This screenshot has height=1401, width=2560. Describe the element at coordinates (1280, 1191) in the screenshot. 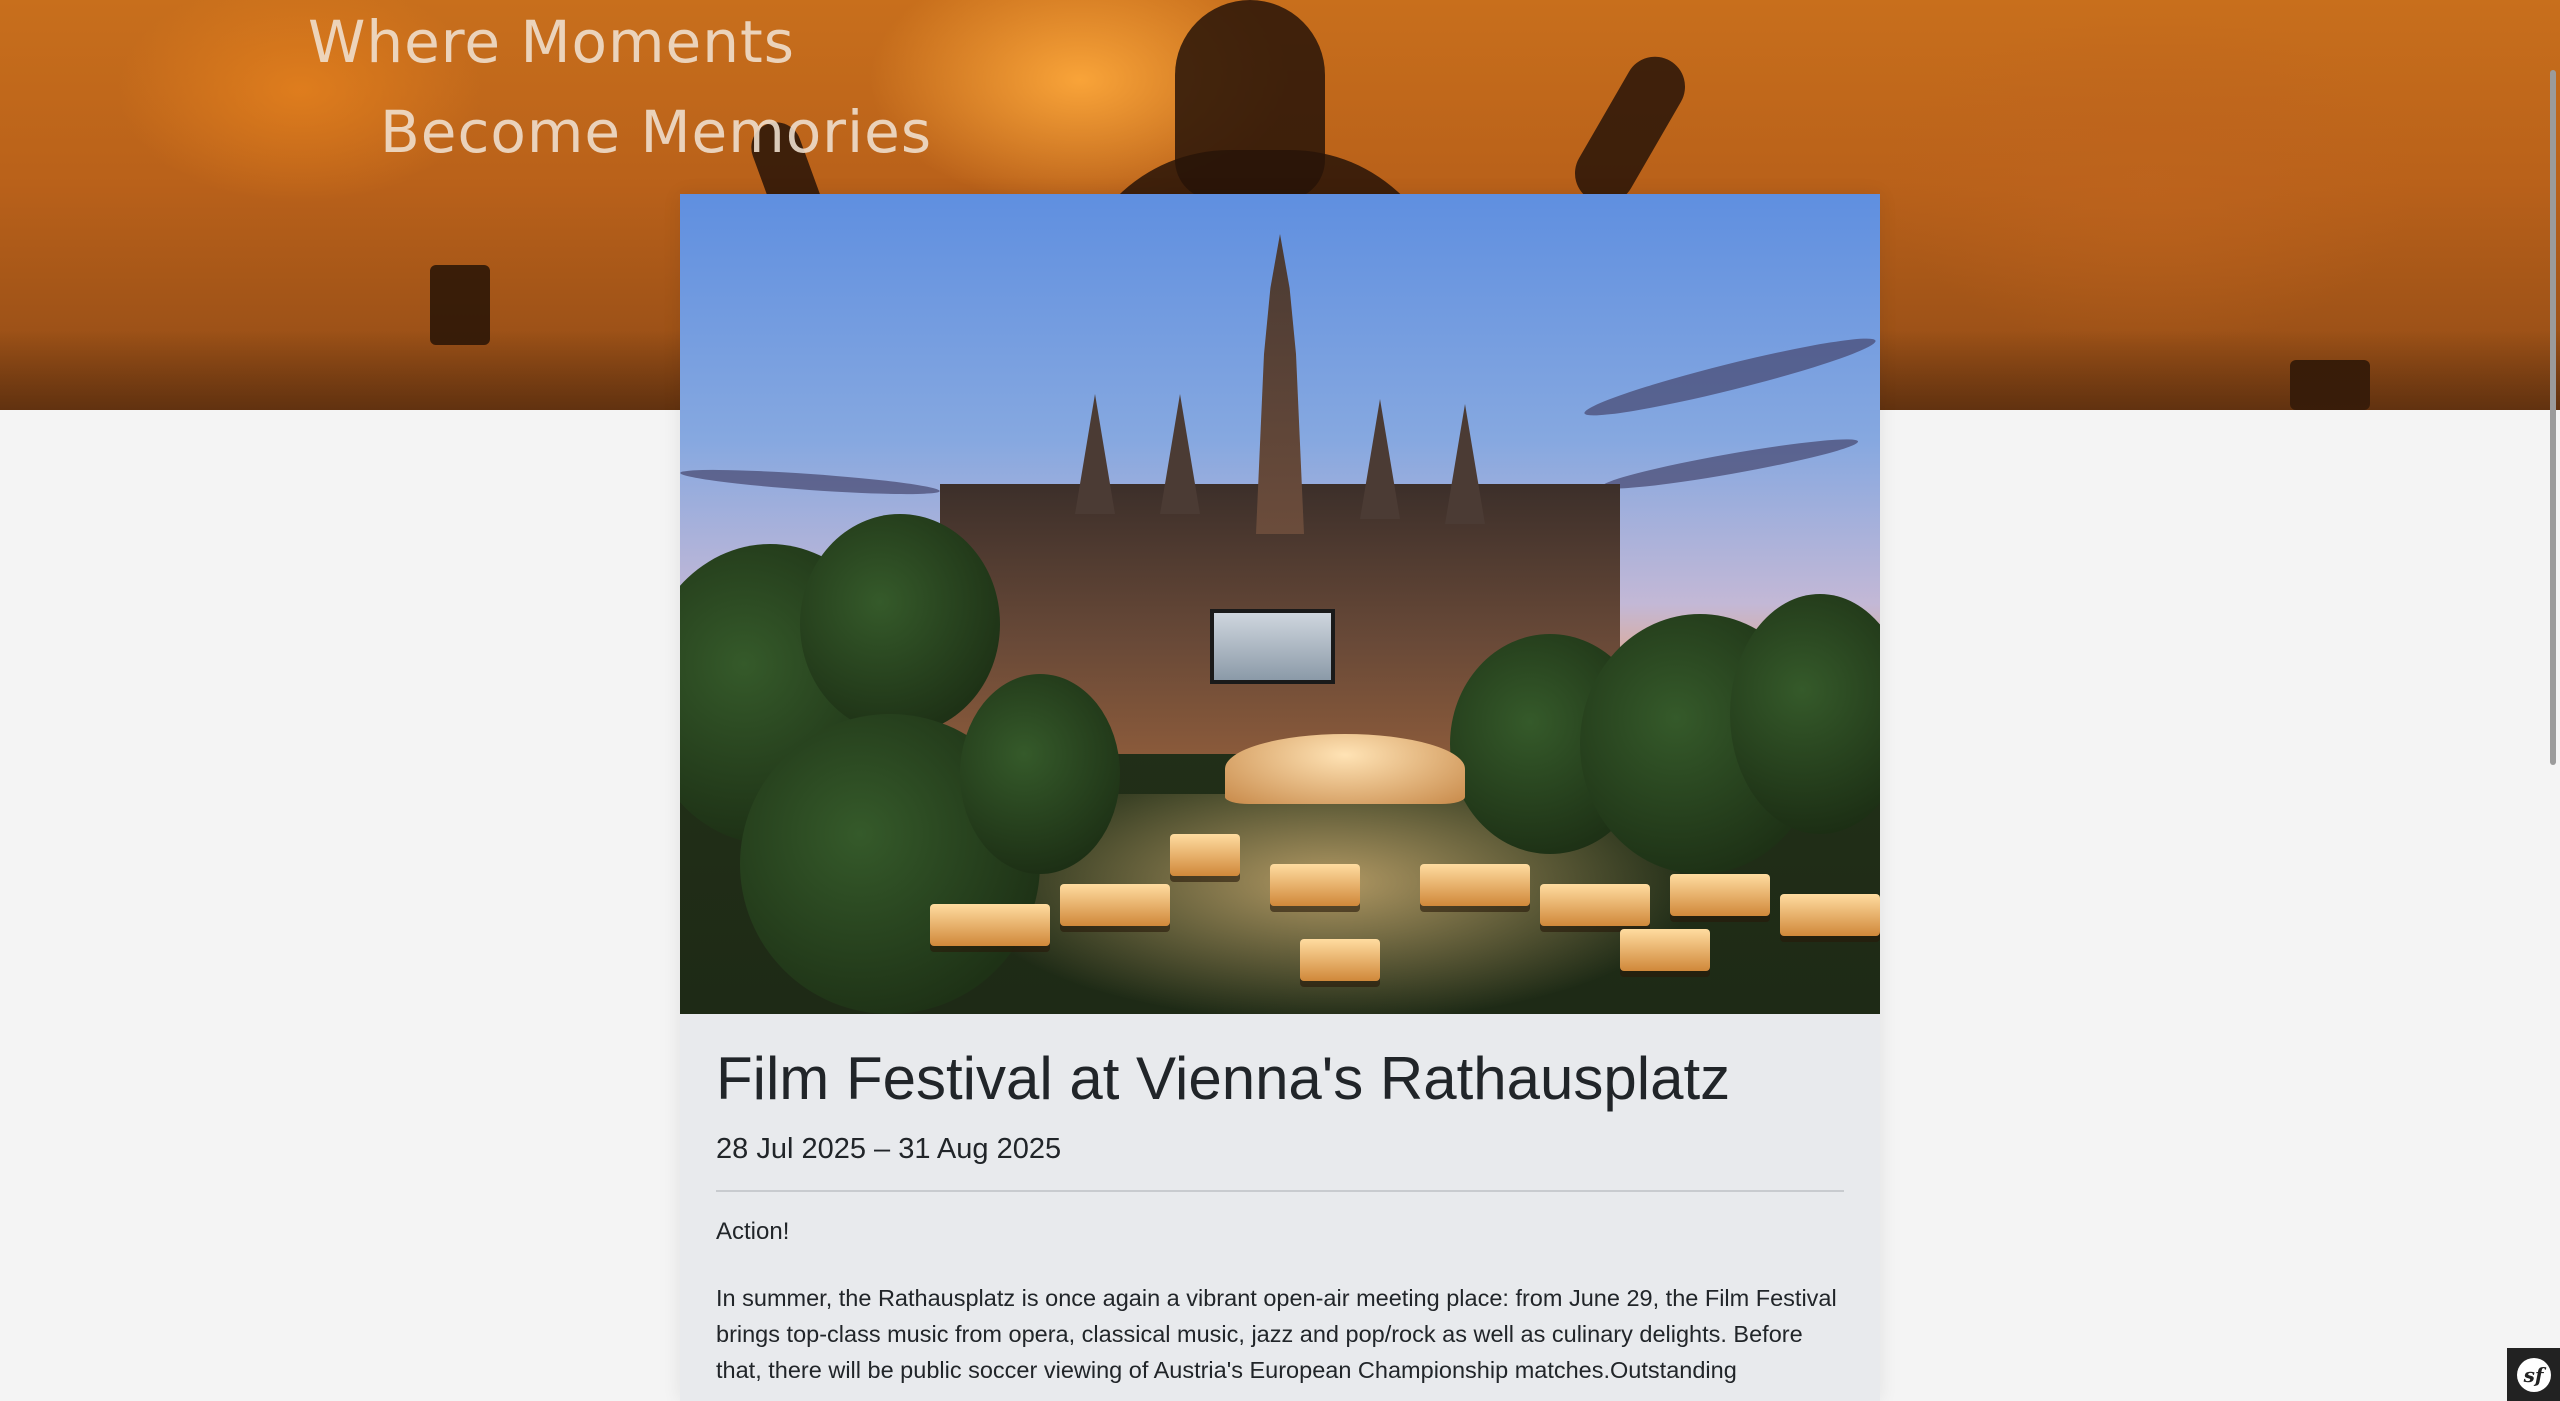

I see `divider` at that location.